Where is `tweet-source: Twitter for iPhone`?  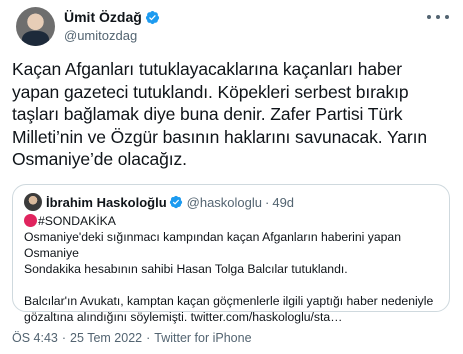 tweet-source: Twitter for iPhone is located at coordinates (203, 338).